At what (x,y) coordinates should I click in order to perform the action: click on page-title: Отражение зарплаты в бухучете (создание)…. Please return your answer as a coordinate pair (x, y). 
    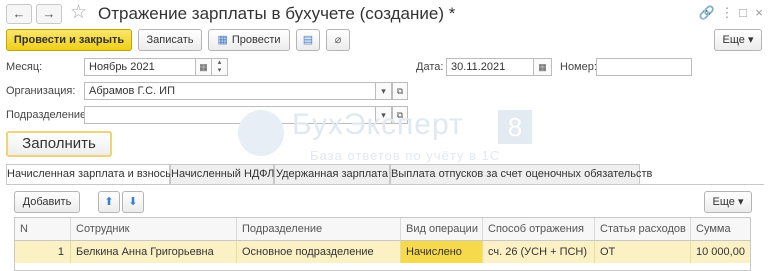
    Looking at the image, I should click on (277, 13).